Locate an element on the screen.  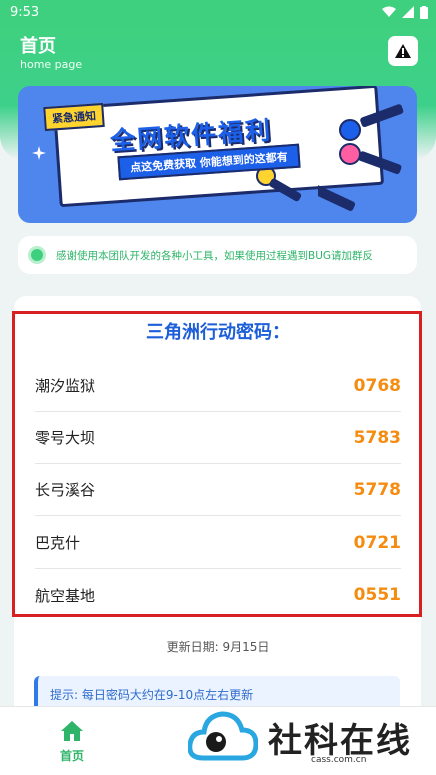
map-name: 航空基地 is located at coordinates (65, 595).